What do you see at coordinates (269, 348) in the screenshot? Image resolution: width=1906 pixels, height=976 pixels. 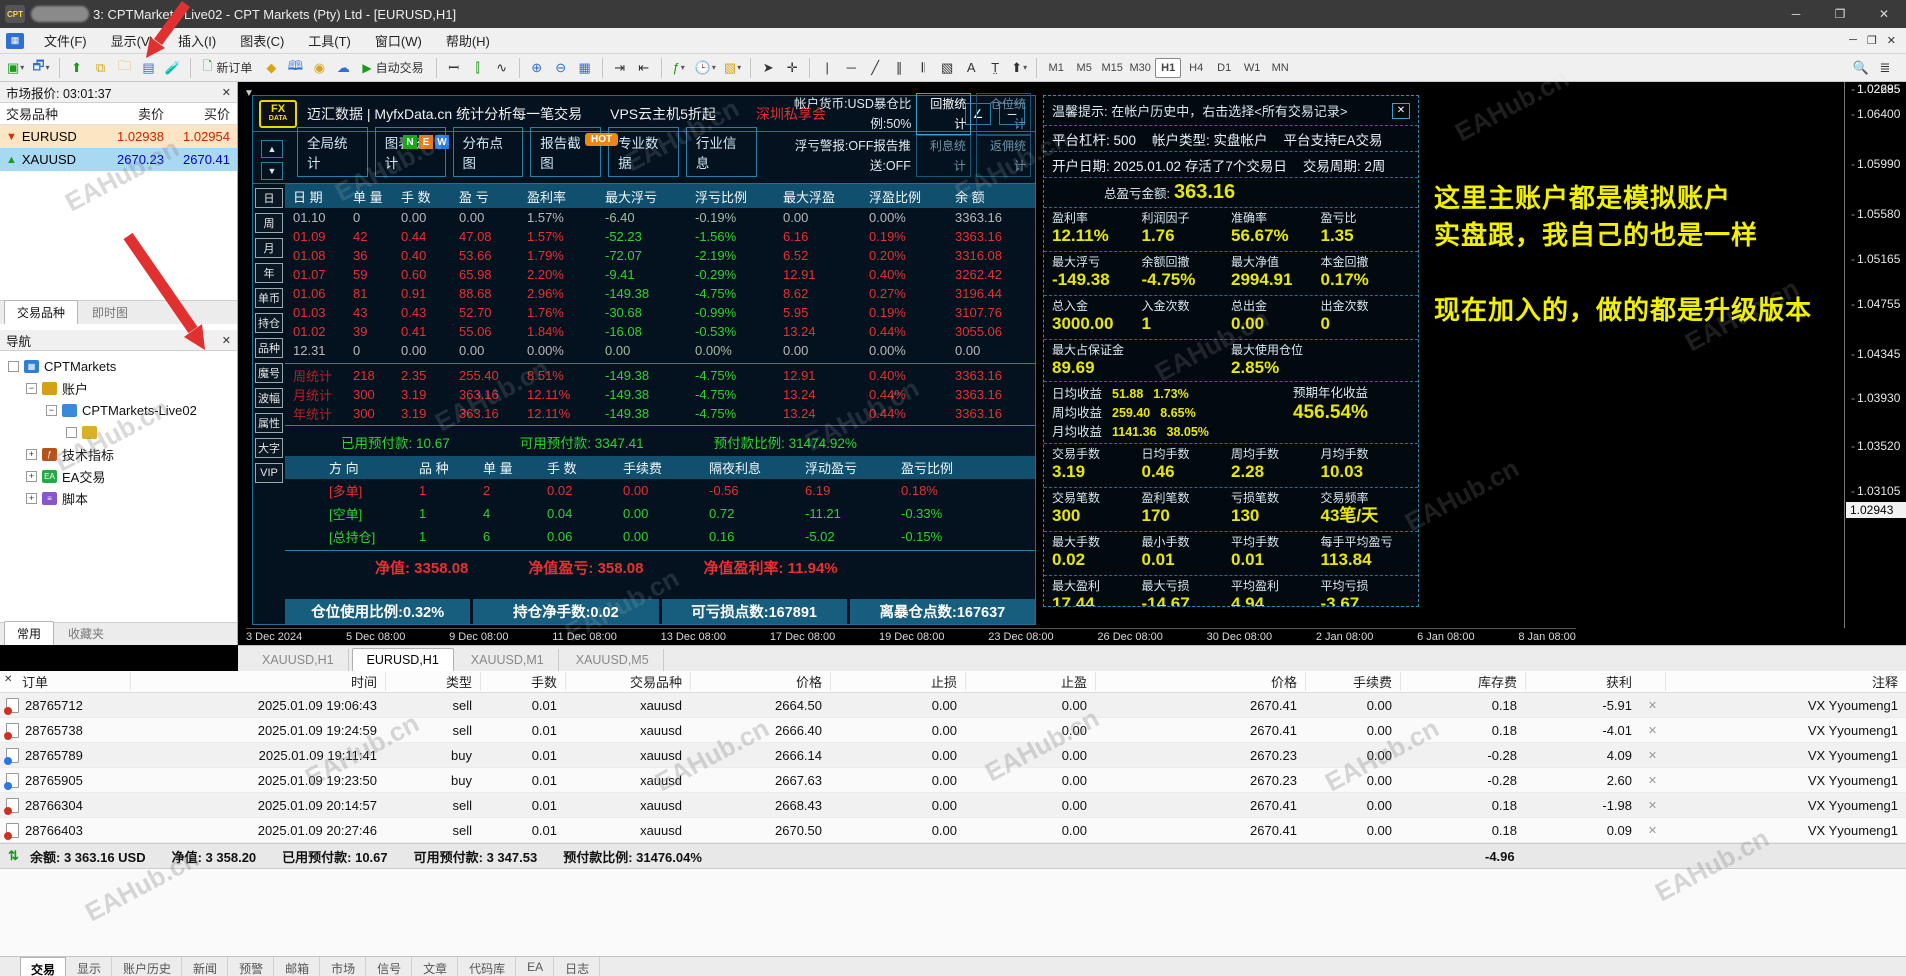 I see `stats-side-button: 品种` at bounding box center [269, 348].